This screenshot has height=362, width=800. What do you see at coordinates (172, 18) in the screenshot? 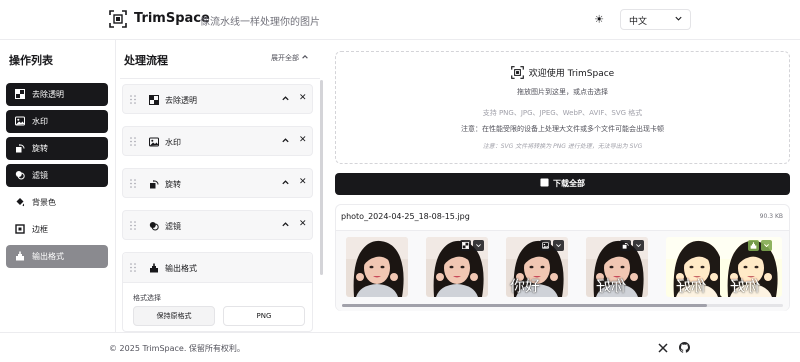
I see `brand-name: TrimSpace` at bounding box center [172, 18].